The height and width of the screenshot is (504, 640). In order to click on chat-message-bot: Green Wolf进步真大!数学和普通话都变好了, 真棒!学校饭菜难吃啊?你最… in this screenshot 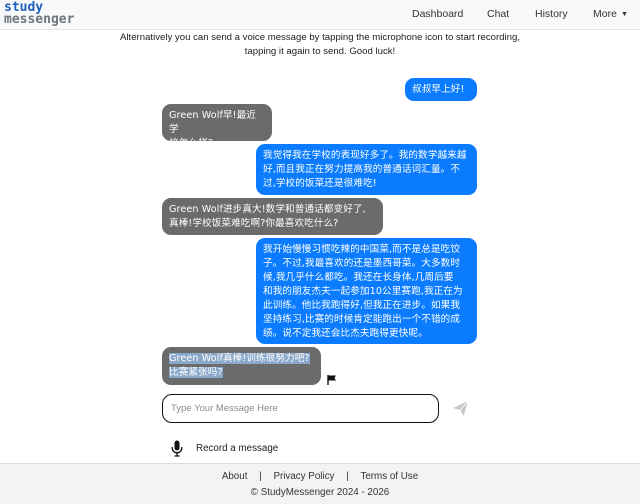, I will do `click(272, 216)`.